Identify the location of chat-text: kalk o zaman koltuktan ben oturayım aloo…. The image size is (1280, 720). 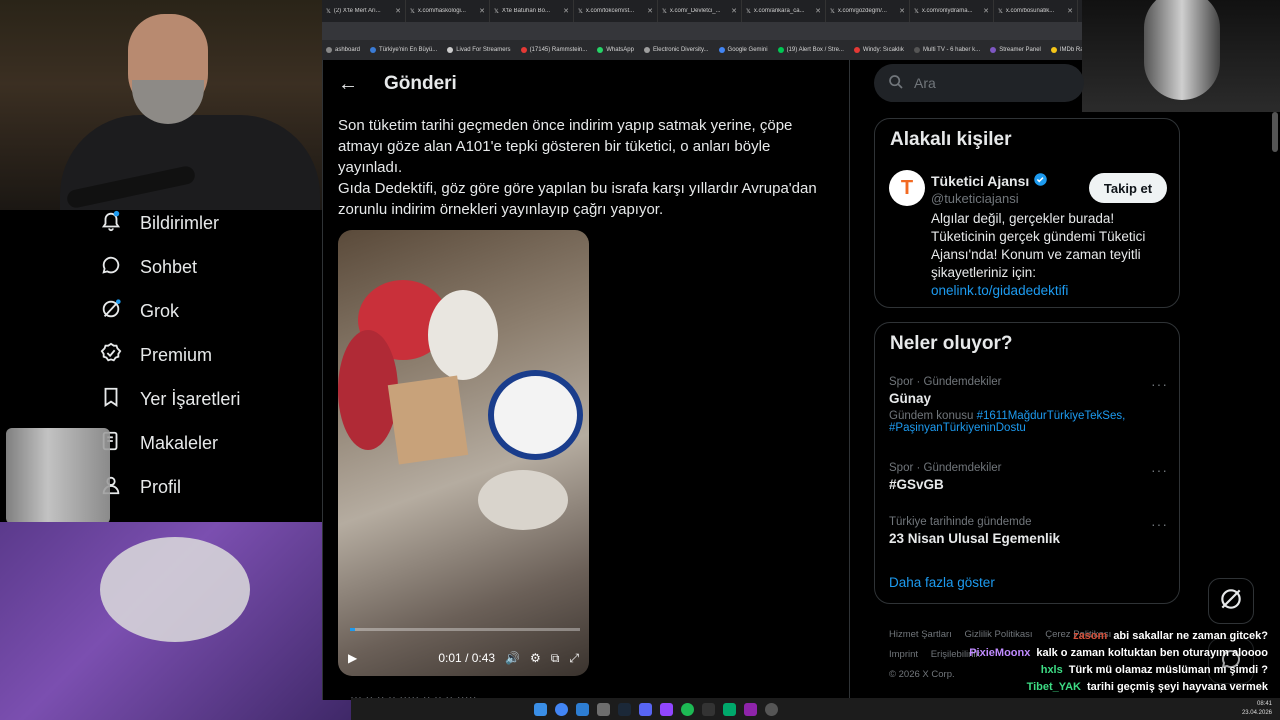
(1152, 653).